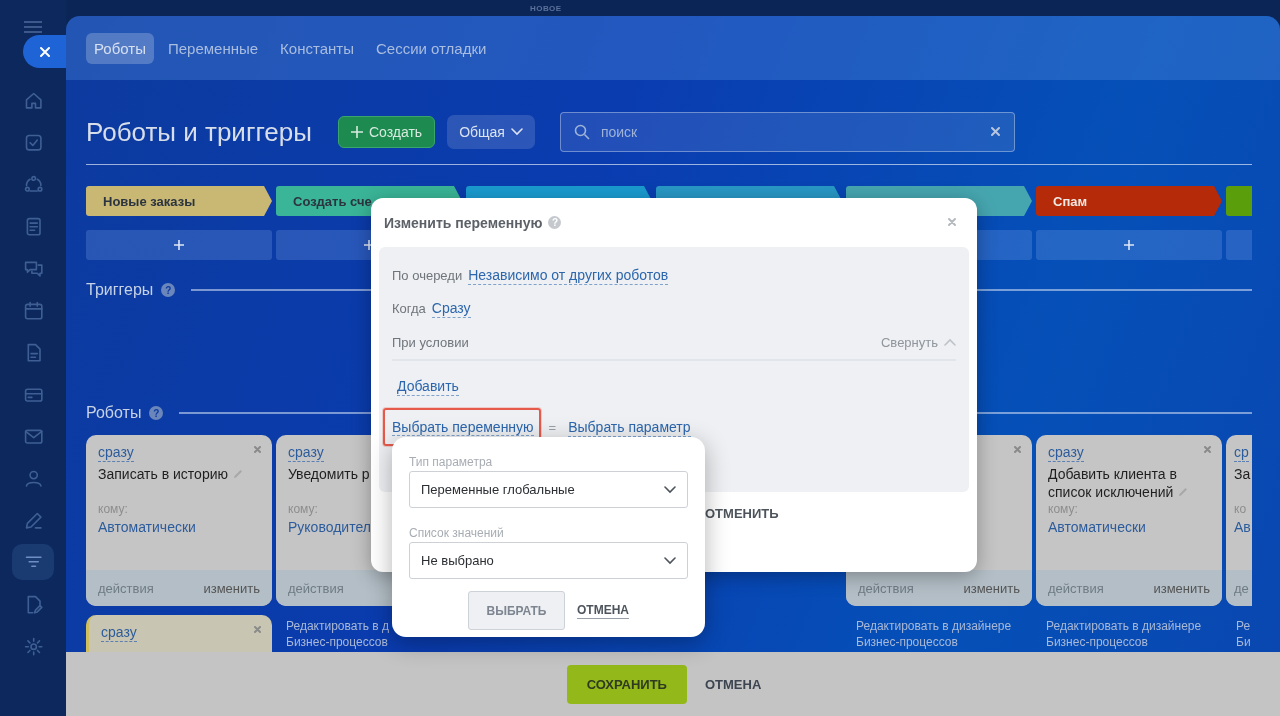 The width and height of the screenshot is (1280, 716). What do you see at coordinates (427, 275) in the screenshot?
I see `field-label: По очереди` at bounding box center [427, 275].